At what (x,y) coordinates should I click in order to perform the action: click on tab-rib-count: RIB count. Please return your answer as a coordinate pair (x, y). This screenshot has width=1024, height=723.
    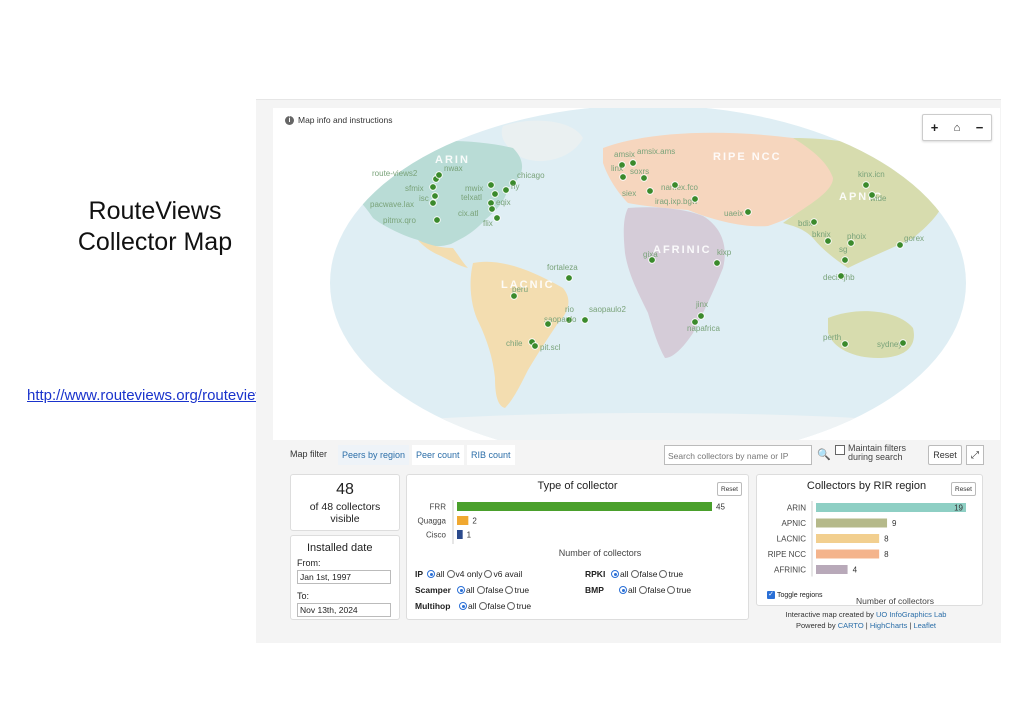
    Looking at the image, I should click on (491, 455).